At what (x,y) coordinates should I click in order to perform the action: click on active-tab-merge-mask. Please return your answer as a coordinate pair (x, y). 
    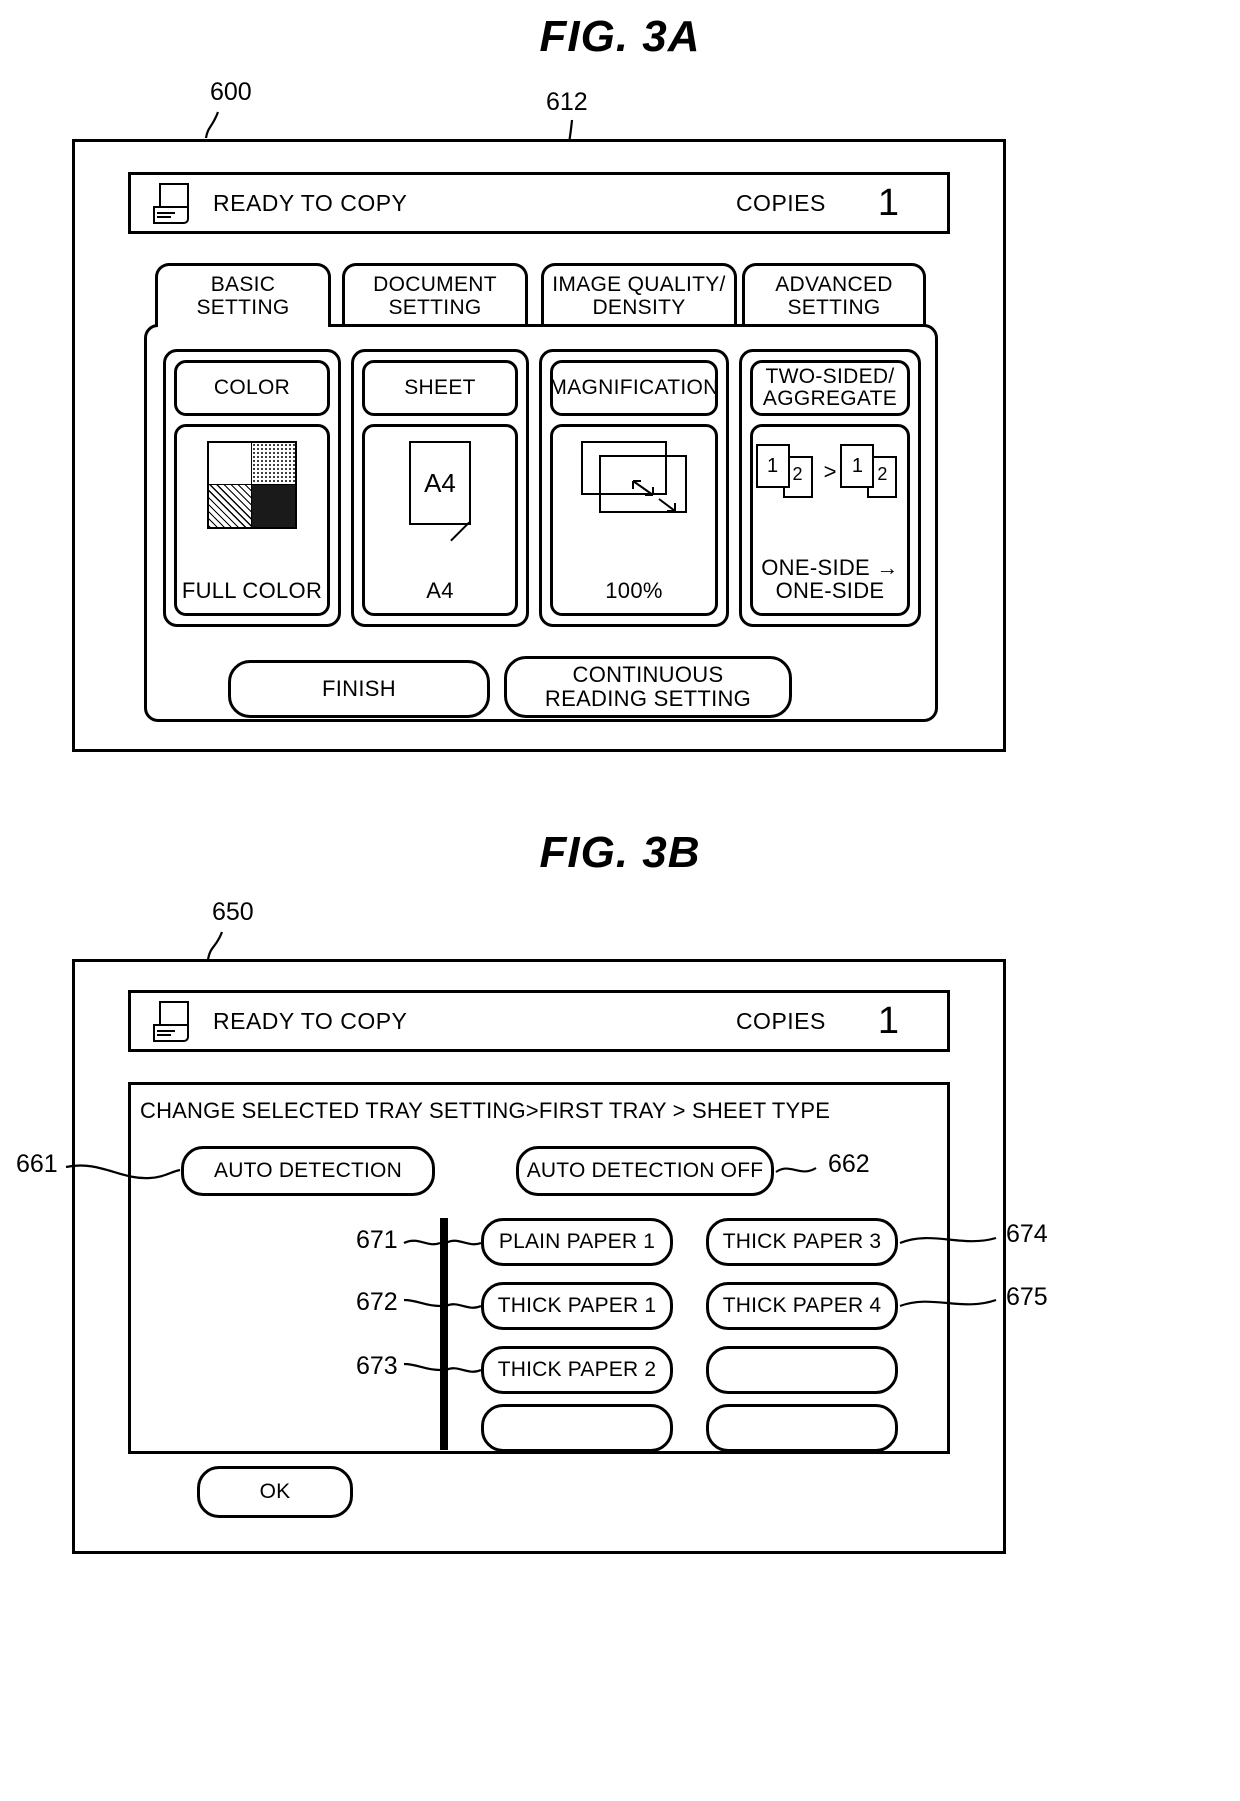
    Looking at the image, I should click on (243, 326).